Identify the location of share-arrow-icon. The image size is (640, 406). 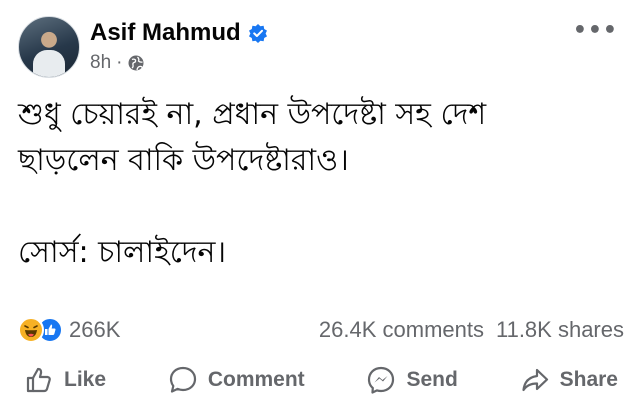
(535, 380).